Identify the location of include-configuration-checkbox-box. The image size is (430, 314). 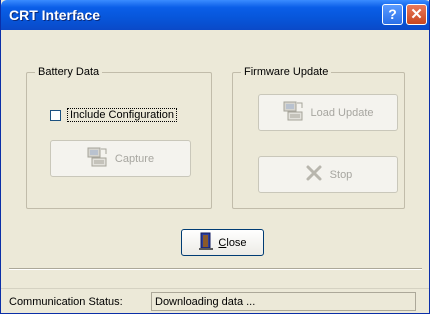
(55, 115).